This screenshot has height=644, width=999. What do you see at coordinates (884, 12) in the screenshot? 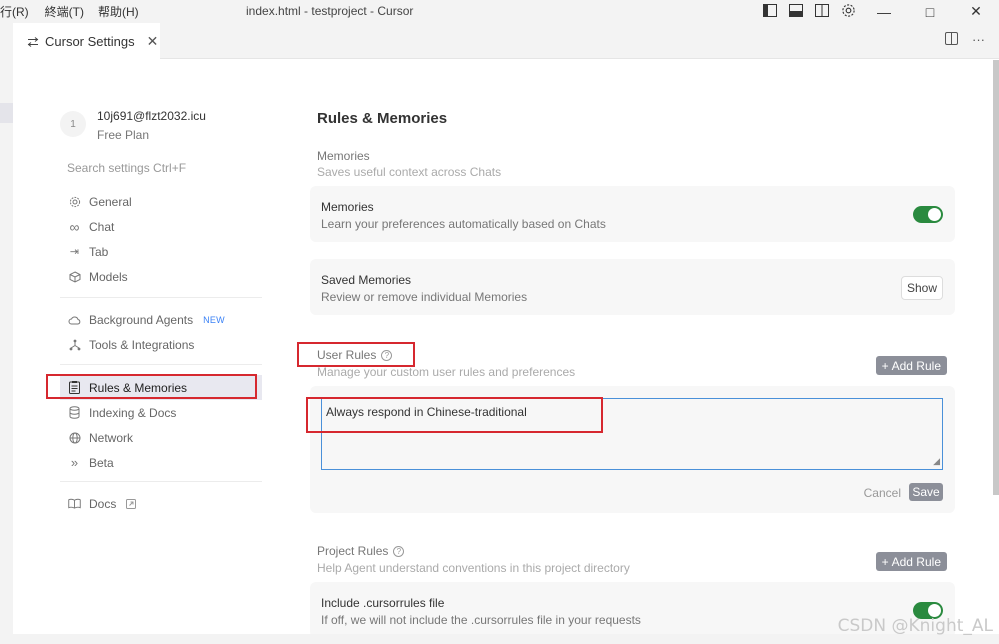
I see `minimize-button: —` at bounding box center [884, 12].